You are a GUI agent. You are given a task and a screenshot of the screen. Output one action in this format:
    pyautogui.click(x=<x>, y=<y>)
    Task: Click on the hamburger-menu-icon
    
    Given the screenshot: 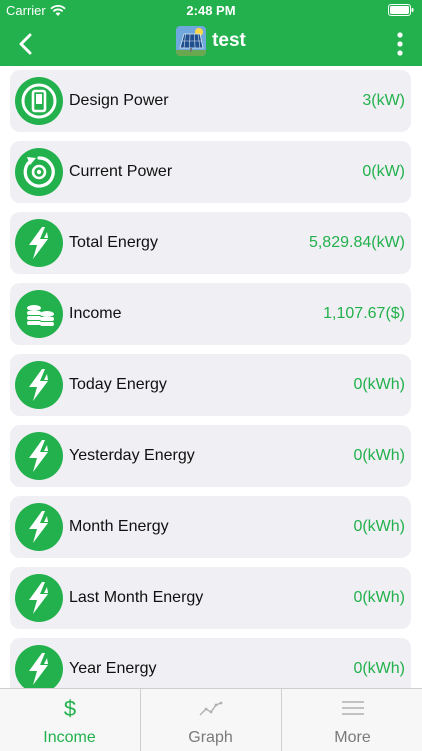 What is the action you would take?
    pyautogui.click(x=352, y=708)
    